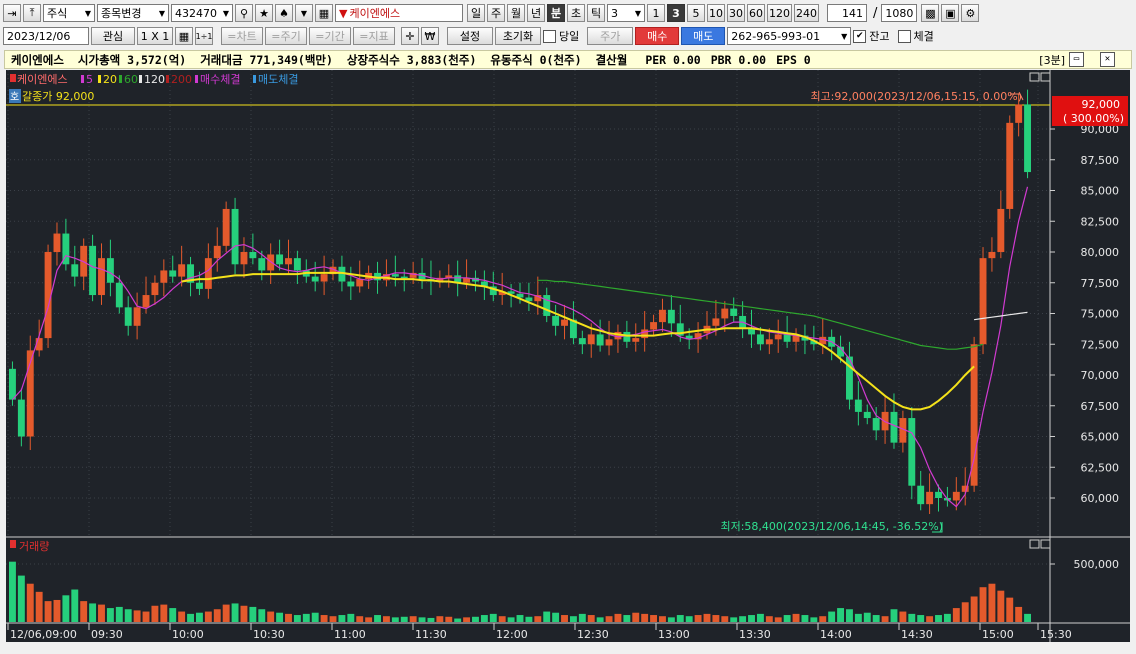 The width and height of the screenshot is (1136, 654). What do you see at coordinates (330, 36) in the screenshot?
I see `range-button: =기간` at bounding box center [330, 36].